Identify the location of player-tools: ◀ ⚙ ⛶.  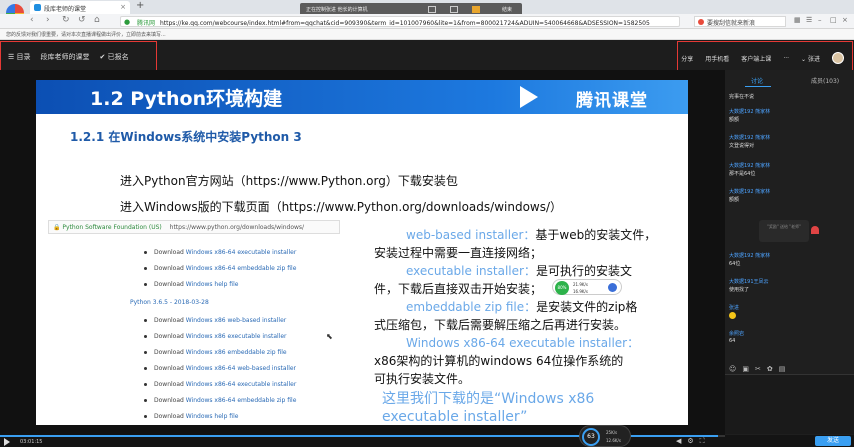
(690, 441).